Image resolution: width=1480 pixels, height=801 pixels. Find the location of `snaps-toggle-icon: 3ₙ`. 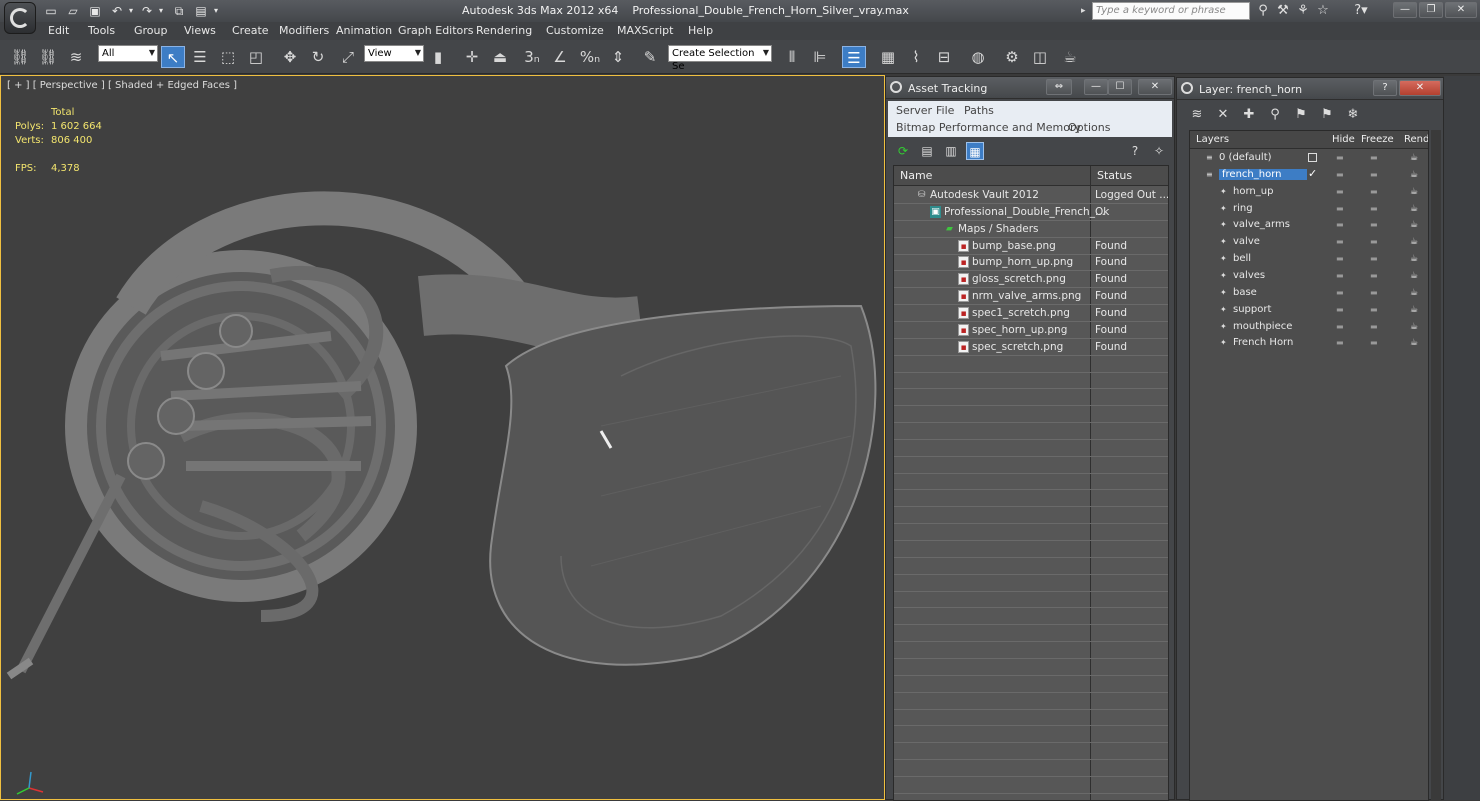

snaps-toggle-icon: 3ₙ is located at coordinates (532, 57).